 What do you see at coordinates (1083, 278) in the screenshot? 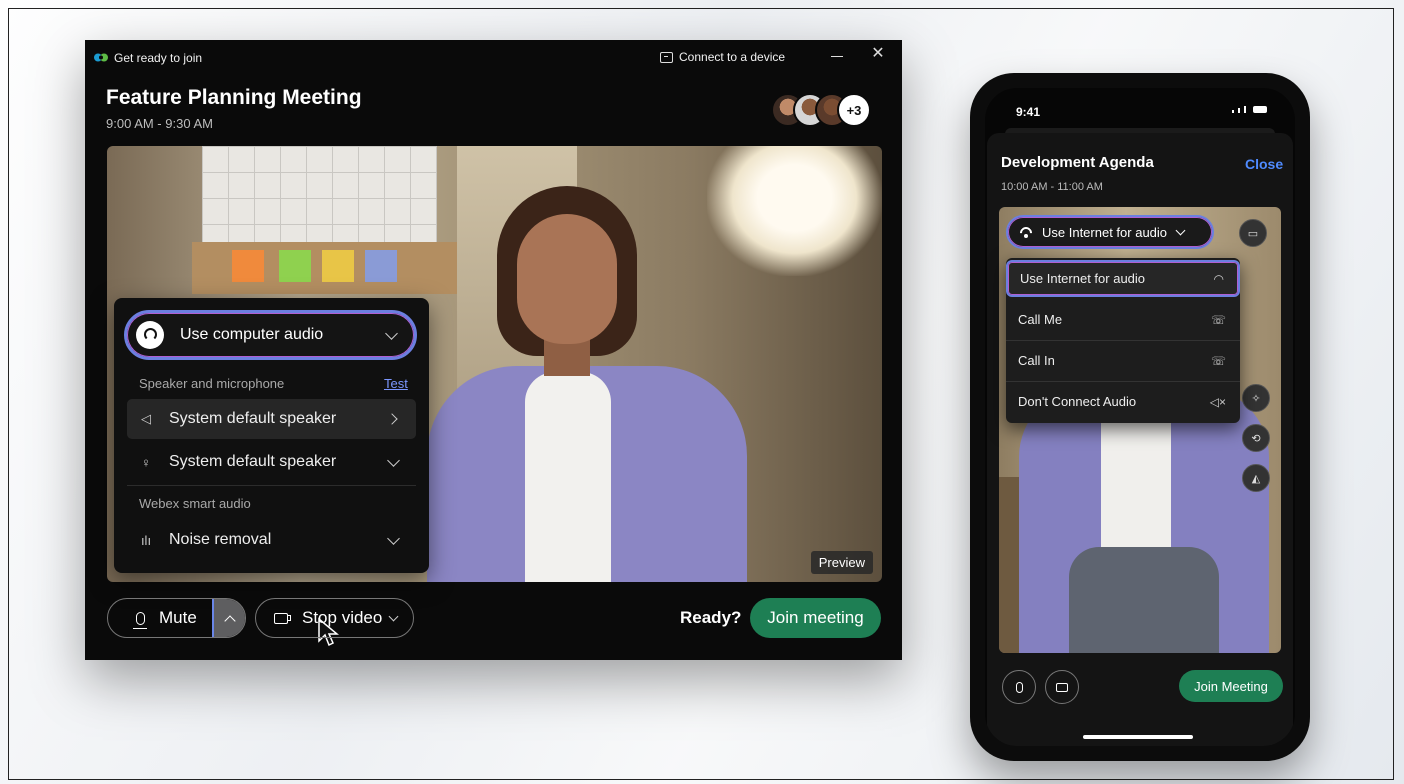
I see `menu-item-label: Use Internet for audio` at bounding box center [1083, 278].